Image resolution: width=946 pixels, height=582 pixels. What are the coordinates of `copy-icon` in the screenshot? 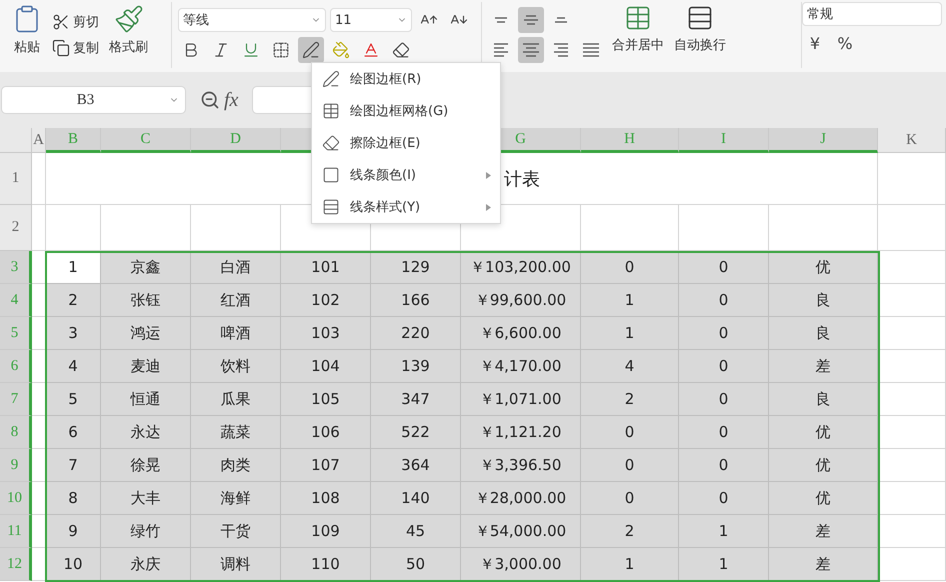 It's located at (61, 48).